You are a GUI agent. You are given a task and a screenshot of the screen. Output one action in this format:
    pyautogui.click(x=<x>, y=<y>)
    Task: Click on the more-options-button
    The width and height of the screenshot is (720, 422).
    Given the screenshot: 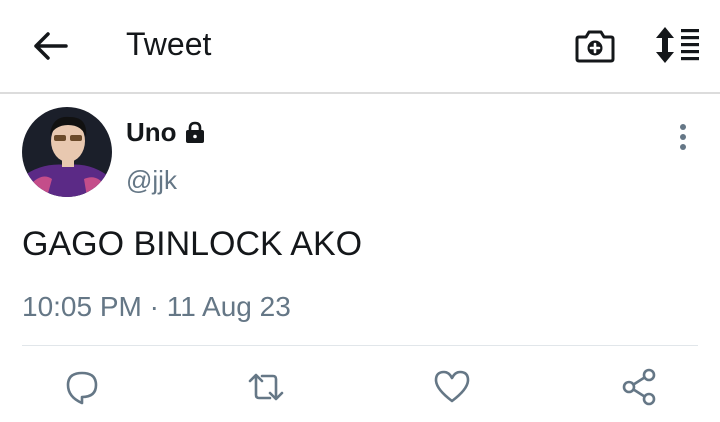 What is the action you would take?
    pyautogui.click(x=683, y=138)
    